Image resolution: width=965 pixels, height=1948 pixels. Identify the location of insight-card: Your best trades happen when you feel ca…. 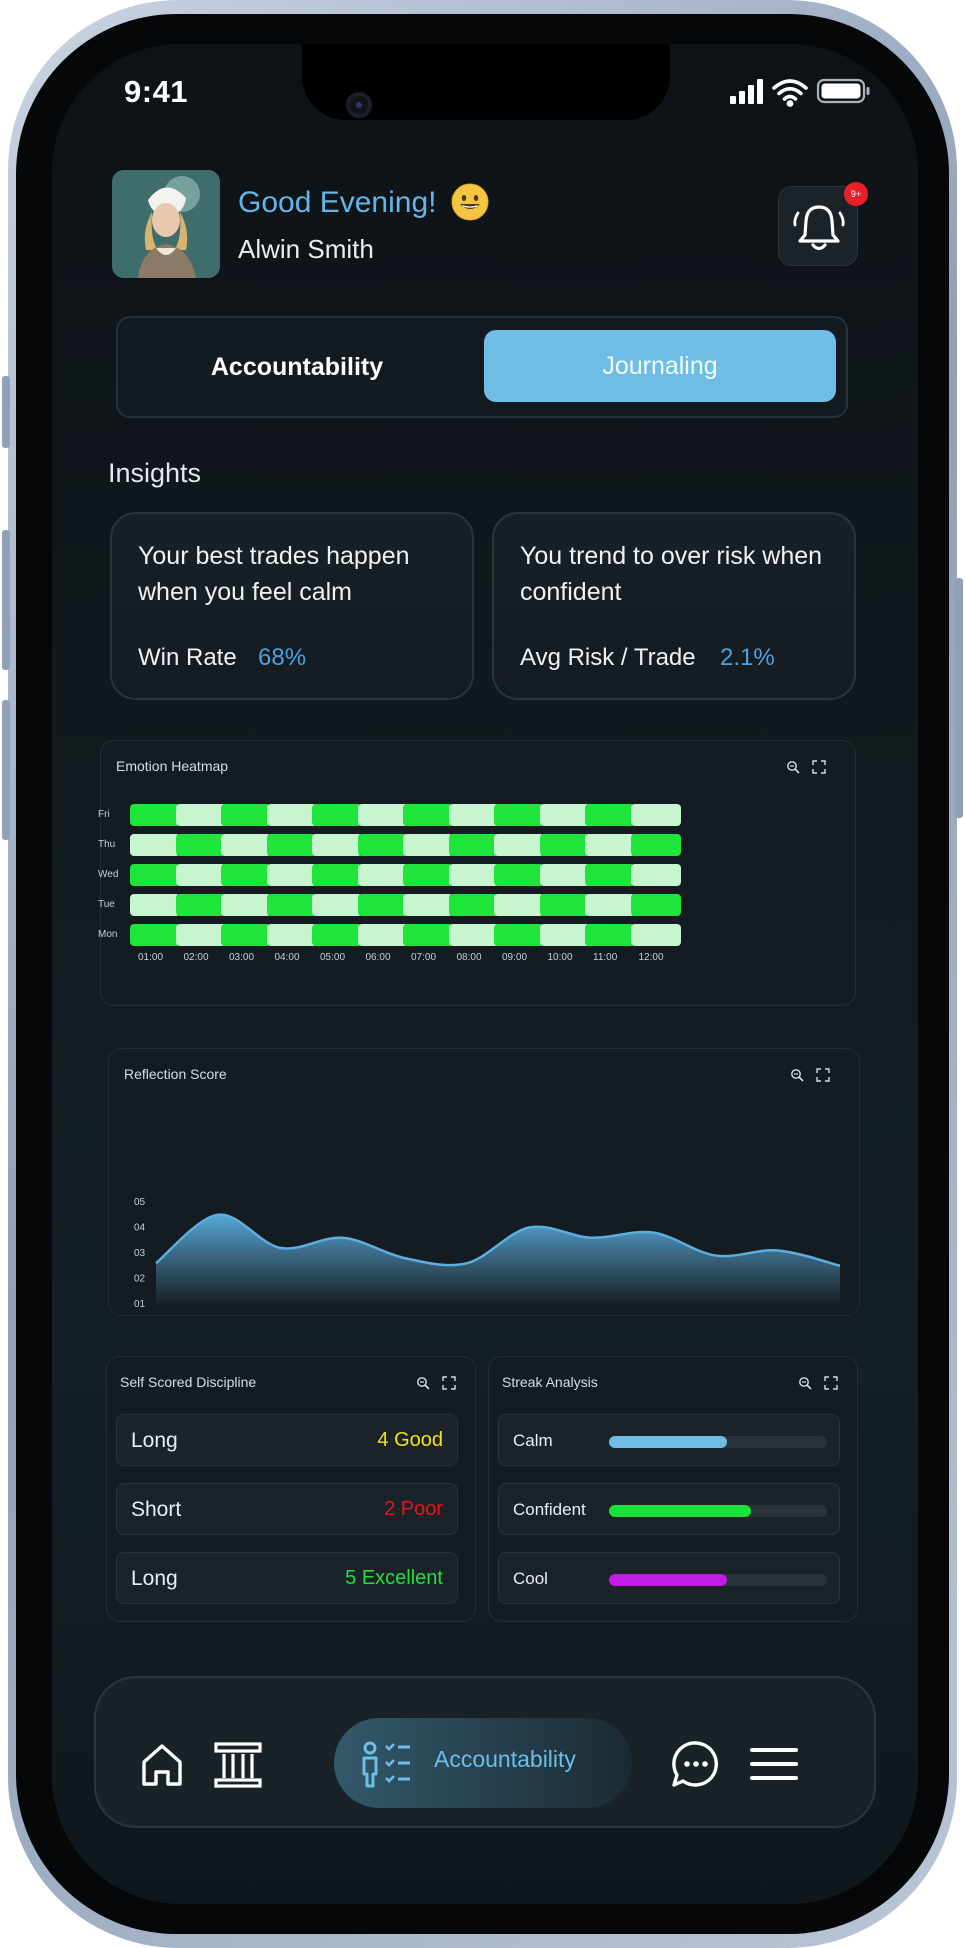
(292, 606).